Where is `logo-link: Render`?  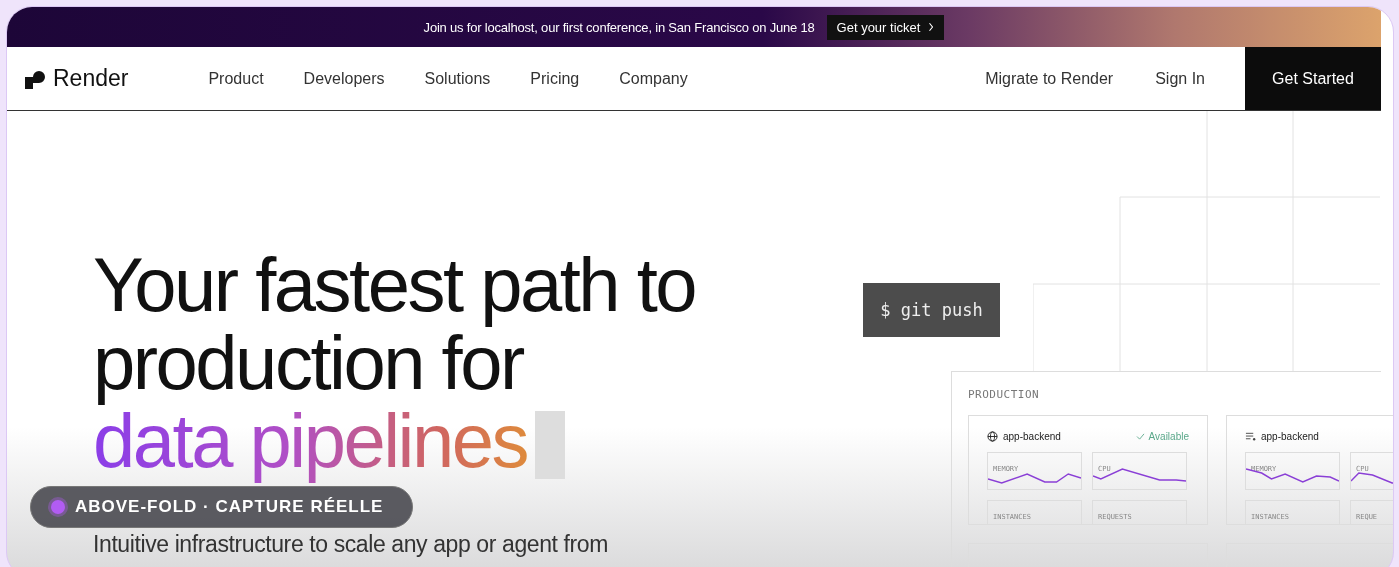
logo-link: Render is located at coordinates (77, 78).